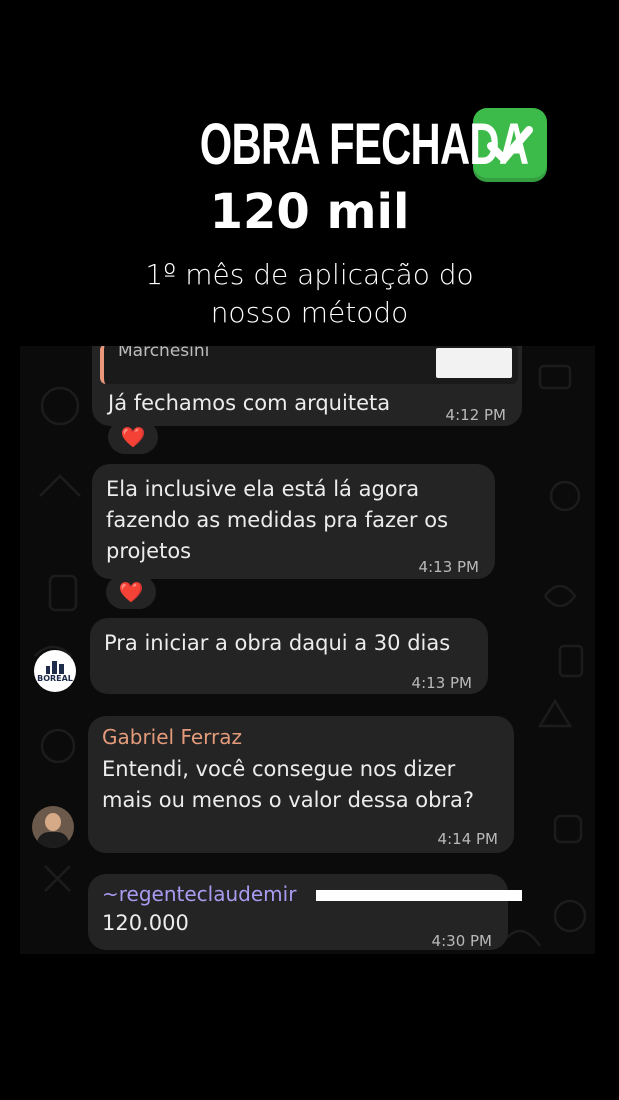  I want to click on message-text-line-2: fazendo as medidas pra fazer os, so click(277, 520).